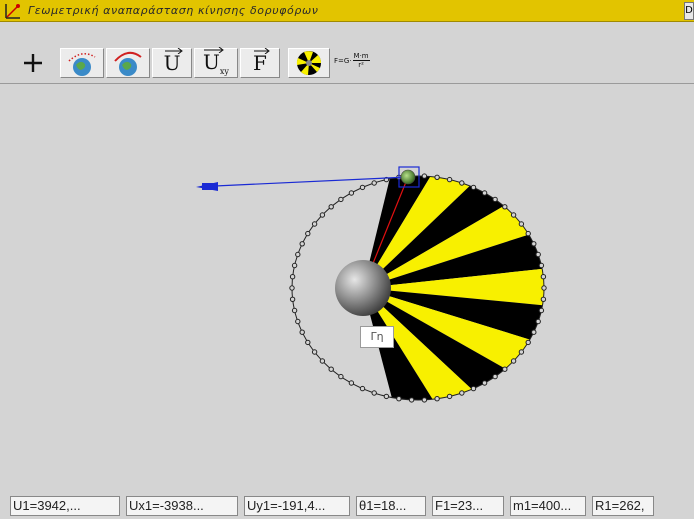 The image size is (694, 519). Describe the element at coordinates (408, 177) in the screenshot. I see `satellite` at that location.